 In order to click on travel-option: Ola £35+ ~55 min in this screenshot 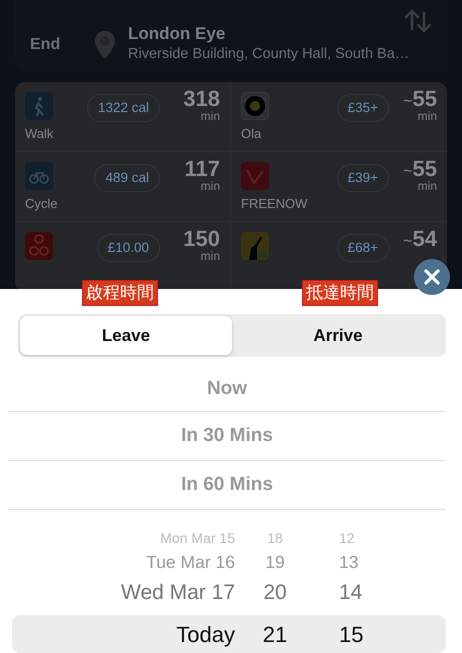, I will do `click(339, 117)`.